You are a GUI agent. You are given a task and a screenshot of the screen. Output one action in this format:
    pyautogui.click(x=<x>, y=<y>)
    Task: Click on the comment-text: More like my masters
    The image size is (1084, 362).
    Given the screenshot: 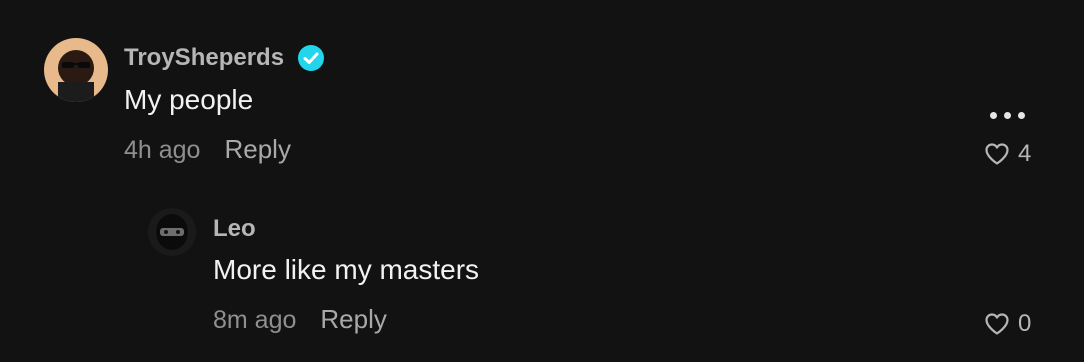 What is the action you would take?
    pyautogui.click(x=346, y=269)
    